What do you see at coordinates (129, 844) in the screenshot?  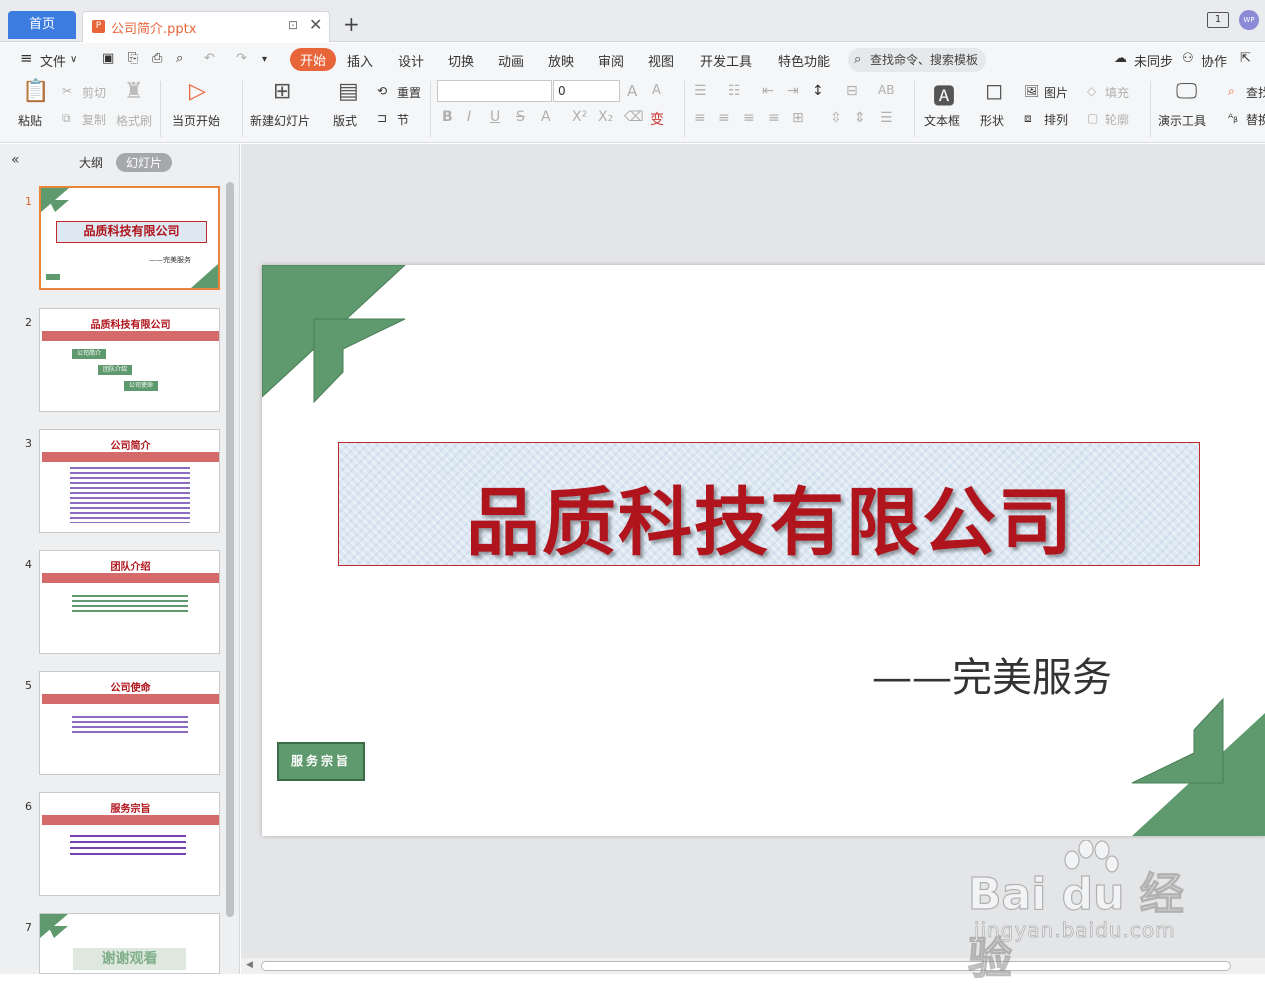 I see `slide-thumbnail-6: 服务宗旨` at bounding box center [129, 844].